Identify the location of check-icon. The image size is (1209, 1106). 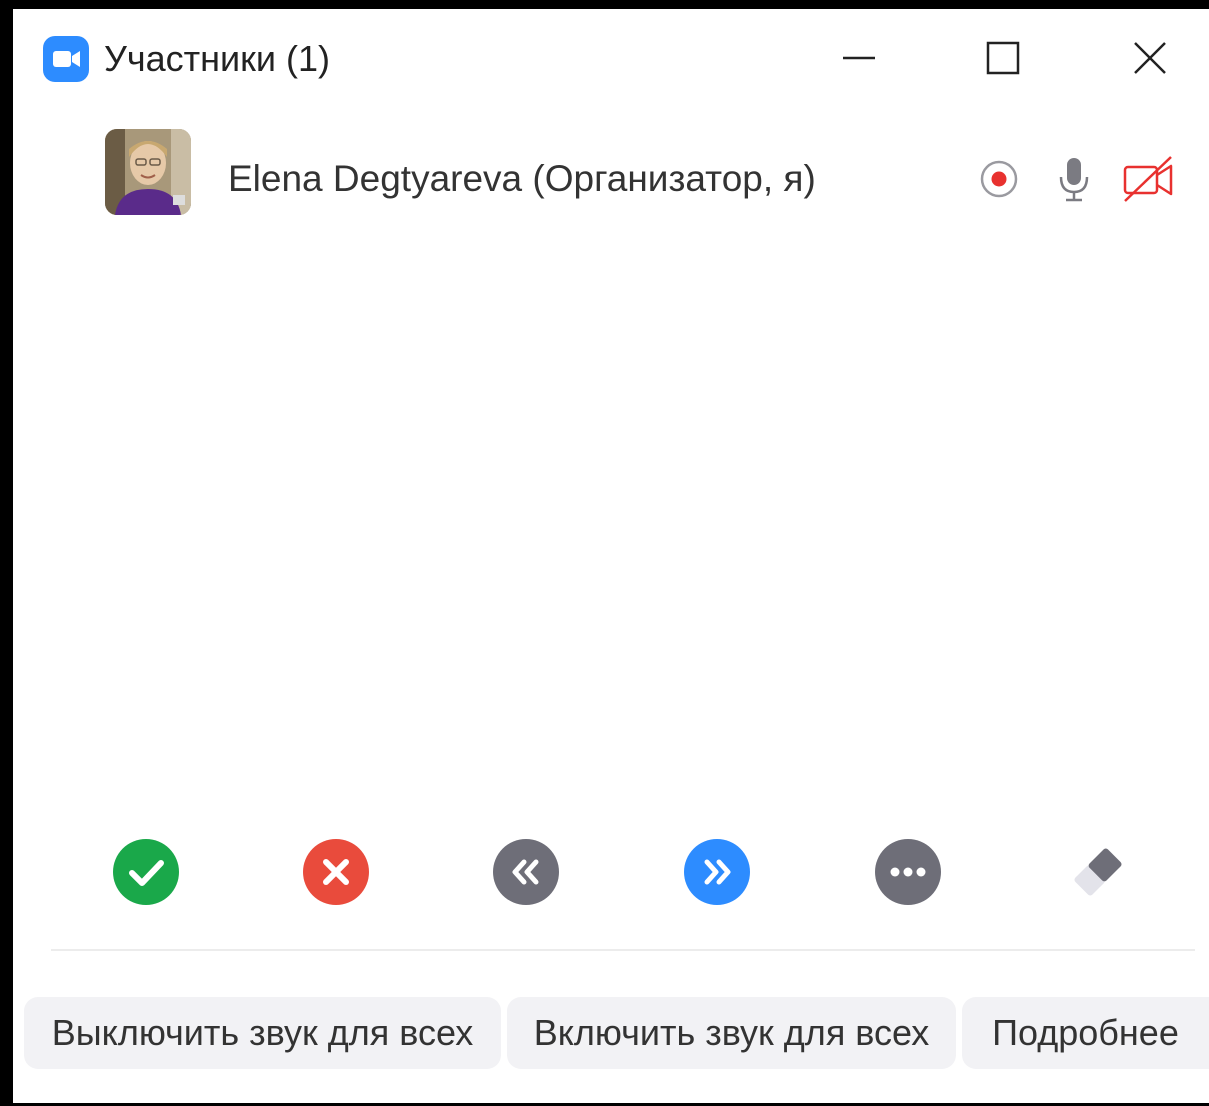
(146, 873).